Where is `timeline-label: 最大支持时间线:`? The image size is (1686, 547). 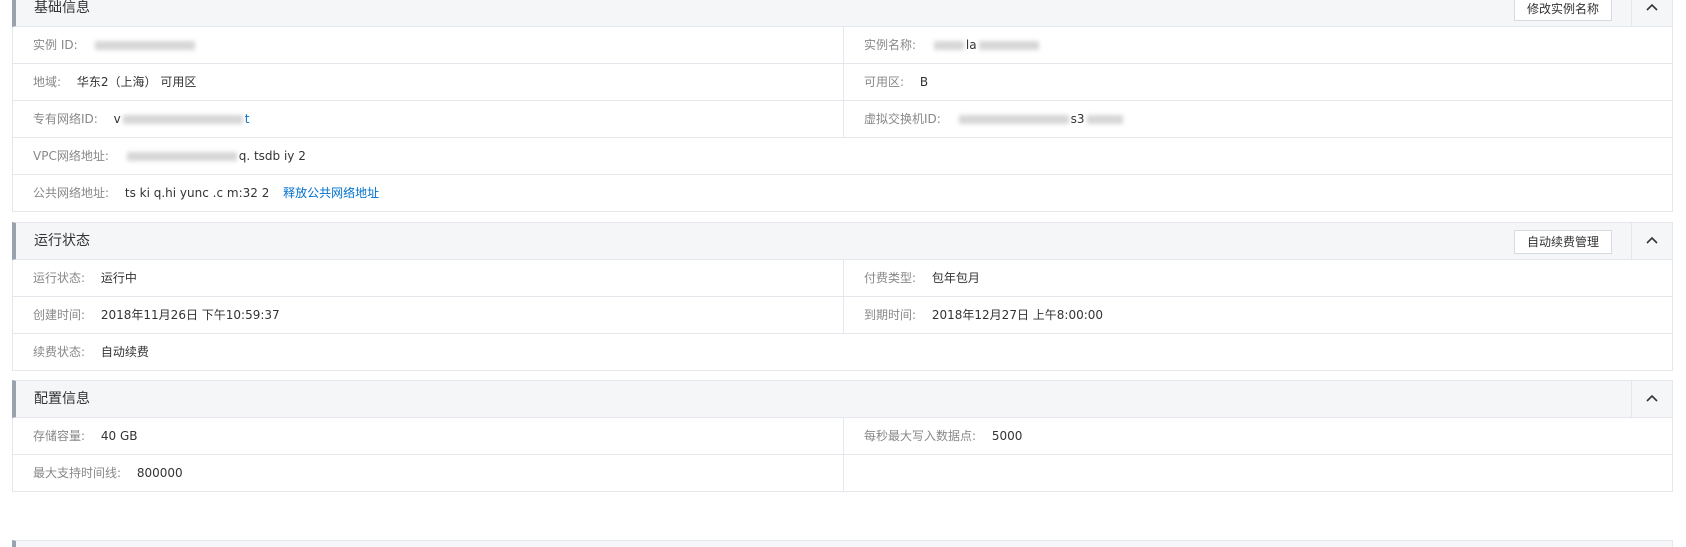 timeline-label: 最大支持时间线: is located at coordinates (77, 473).